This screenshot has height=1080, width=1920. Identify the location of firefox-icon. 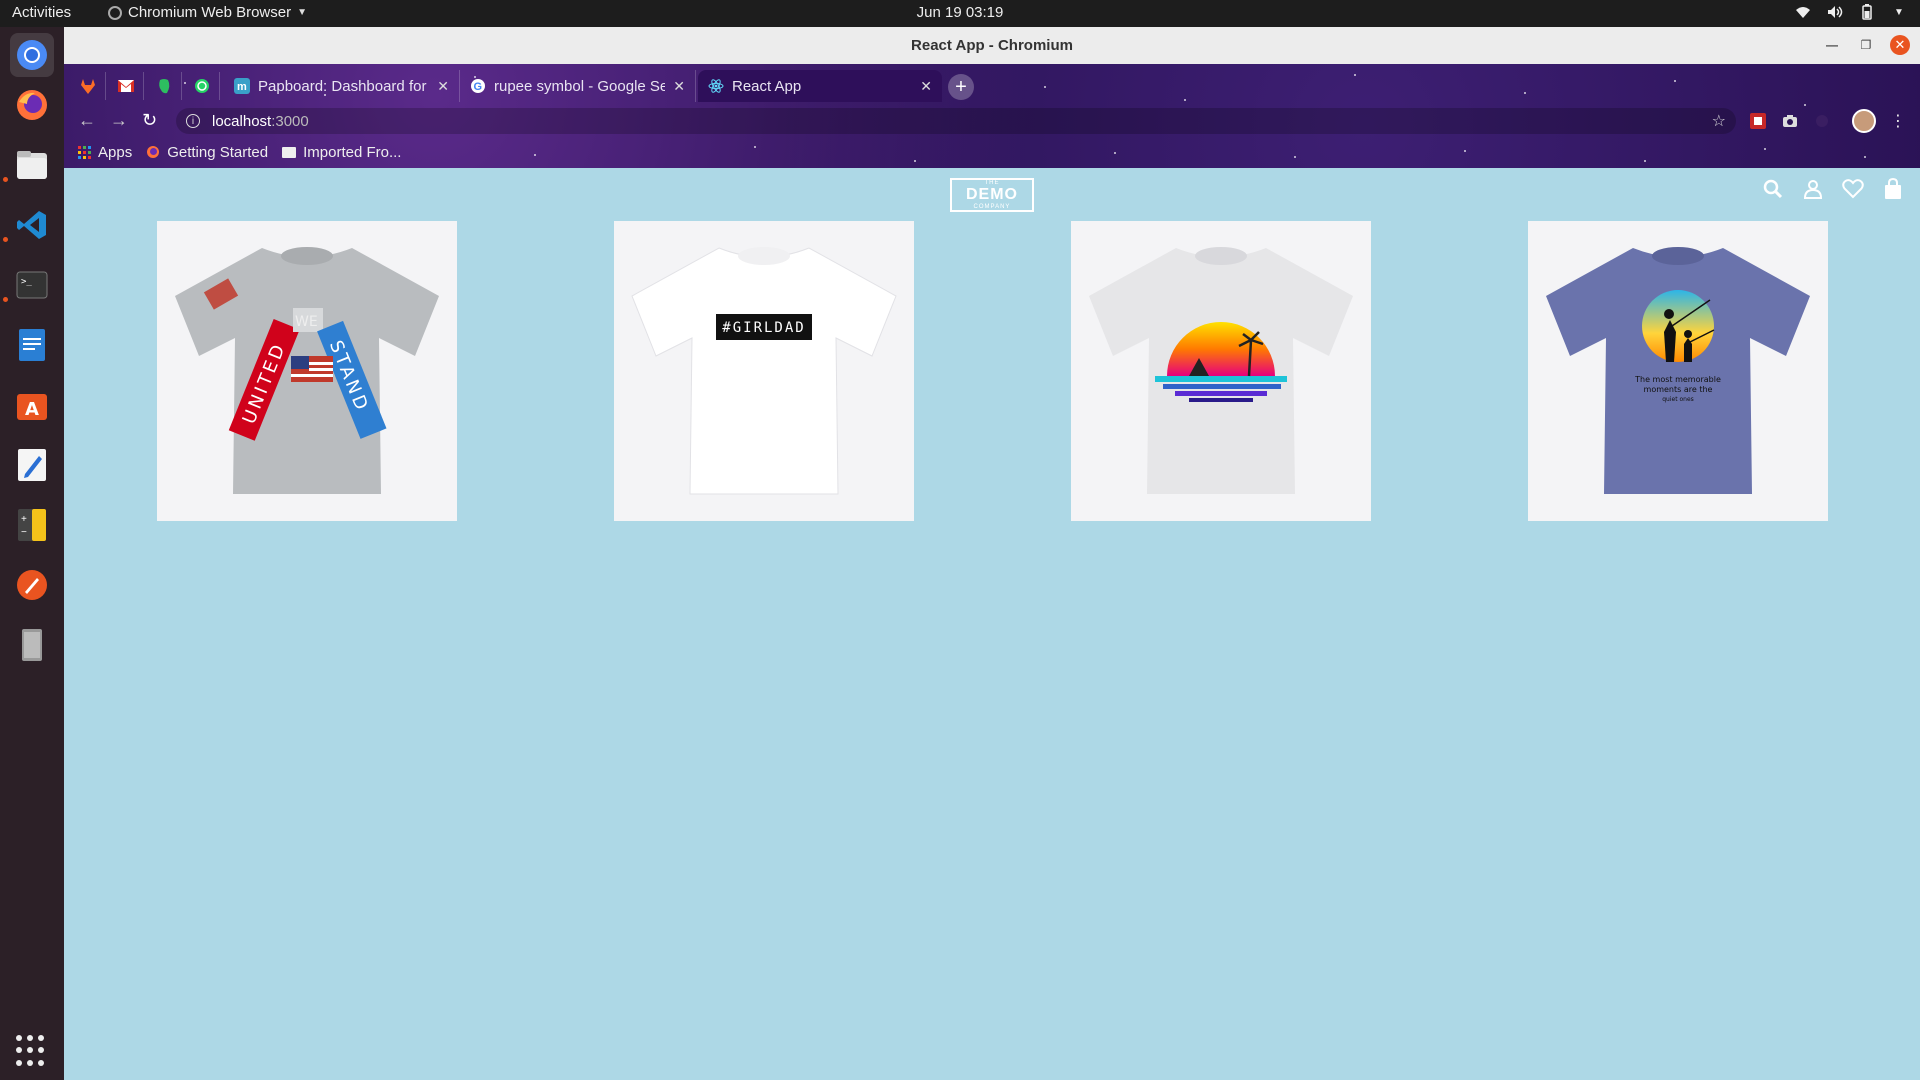
(32, 105).